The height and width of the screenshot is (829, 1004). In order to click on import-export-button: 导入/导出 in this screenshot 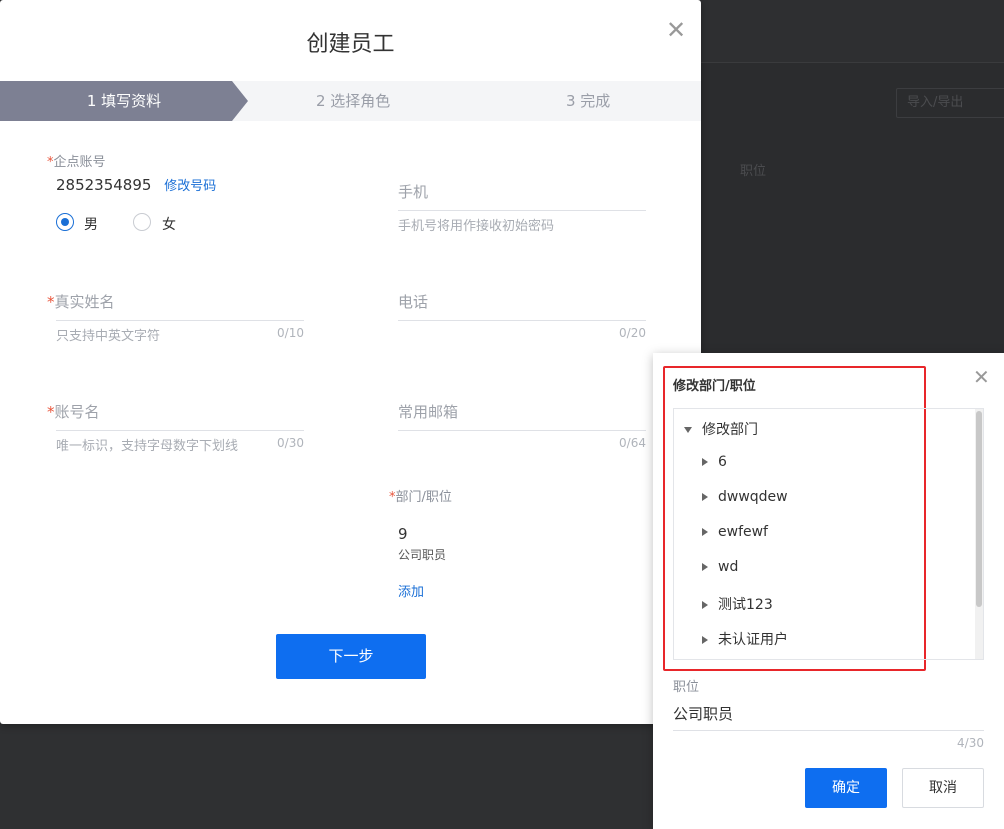, I will do `click(950, 103)`.